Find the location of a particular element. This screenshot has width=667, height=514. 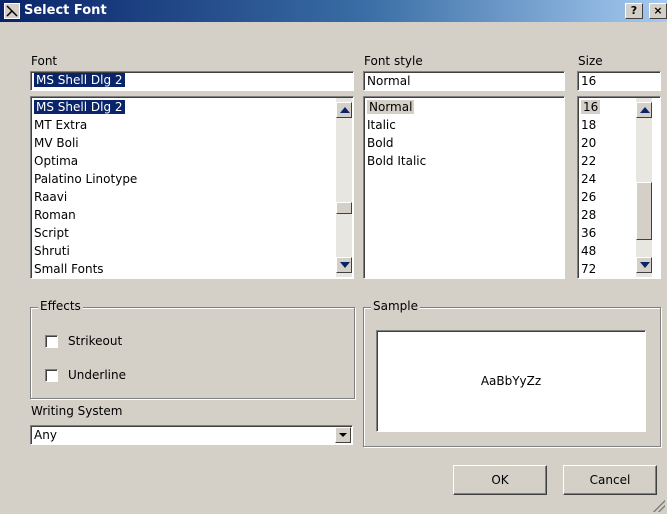

size-scroll-up-button is located at coordinates (644, 110).